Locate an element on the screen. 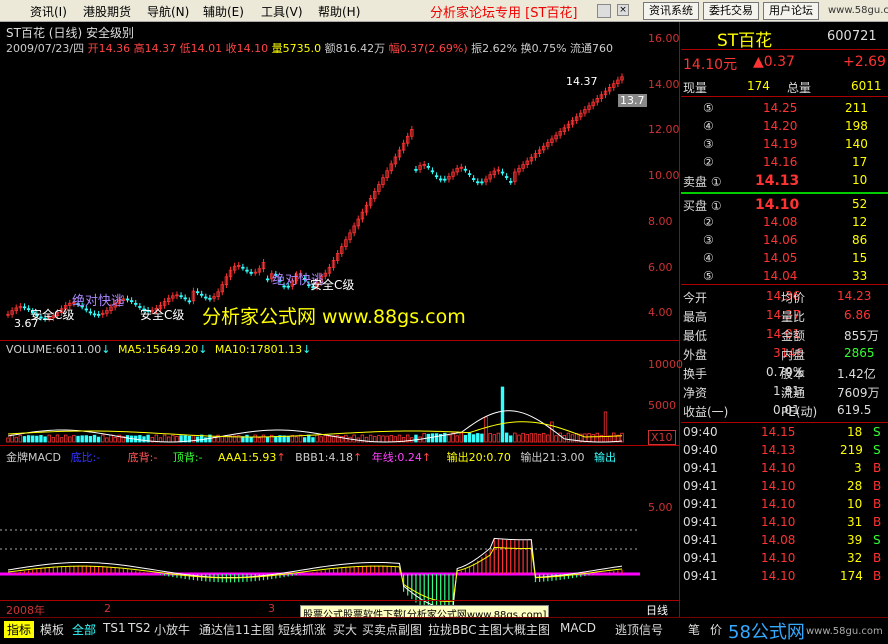  tab-template: 模板 is located at coordinates (52, 629).